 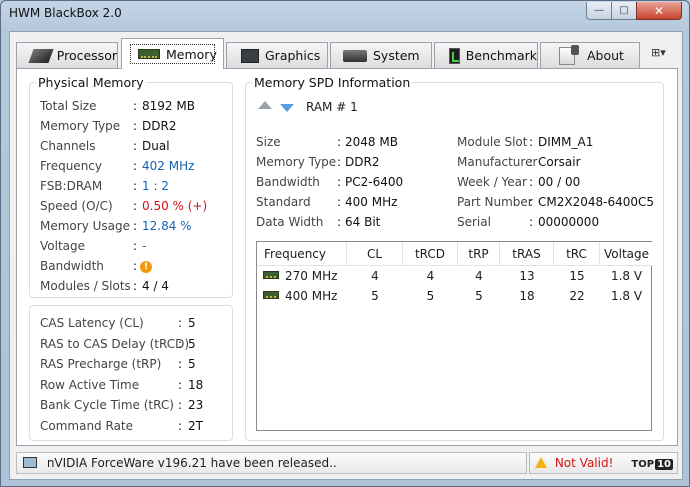 What do you see at coordinates (474, 222) in the screenshot?
I see `spd-field-label: Serial` at bounding box center [474, 222].